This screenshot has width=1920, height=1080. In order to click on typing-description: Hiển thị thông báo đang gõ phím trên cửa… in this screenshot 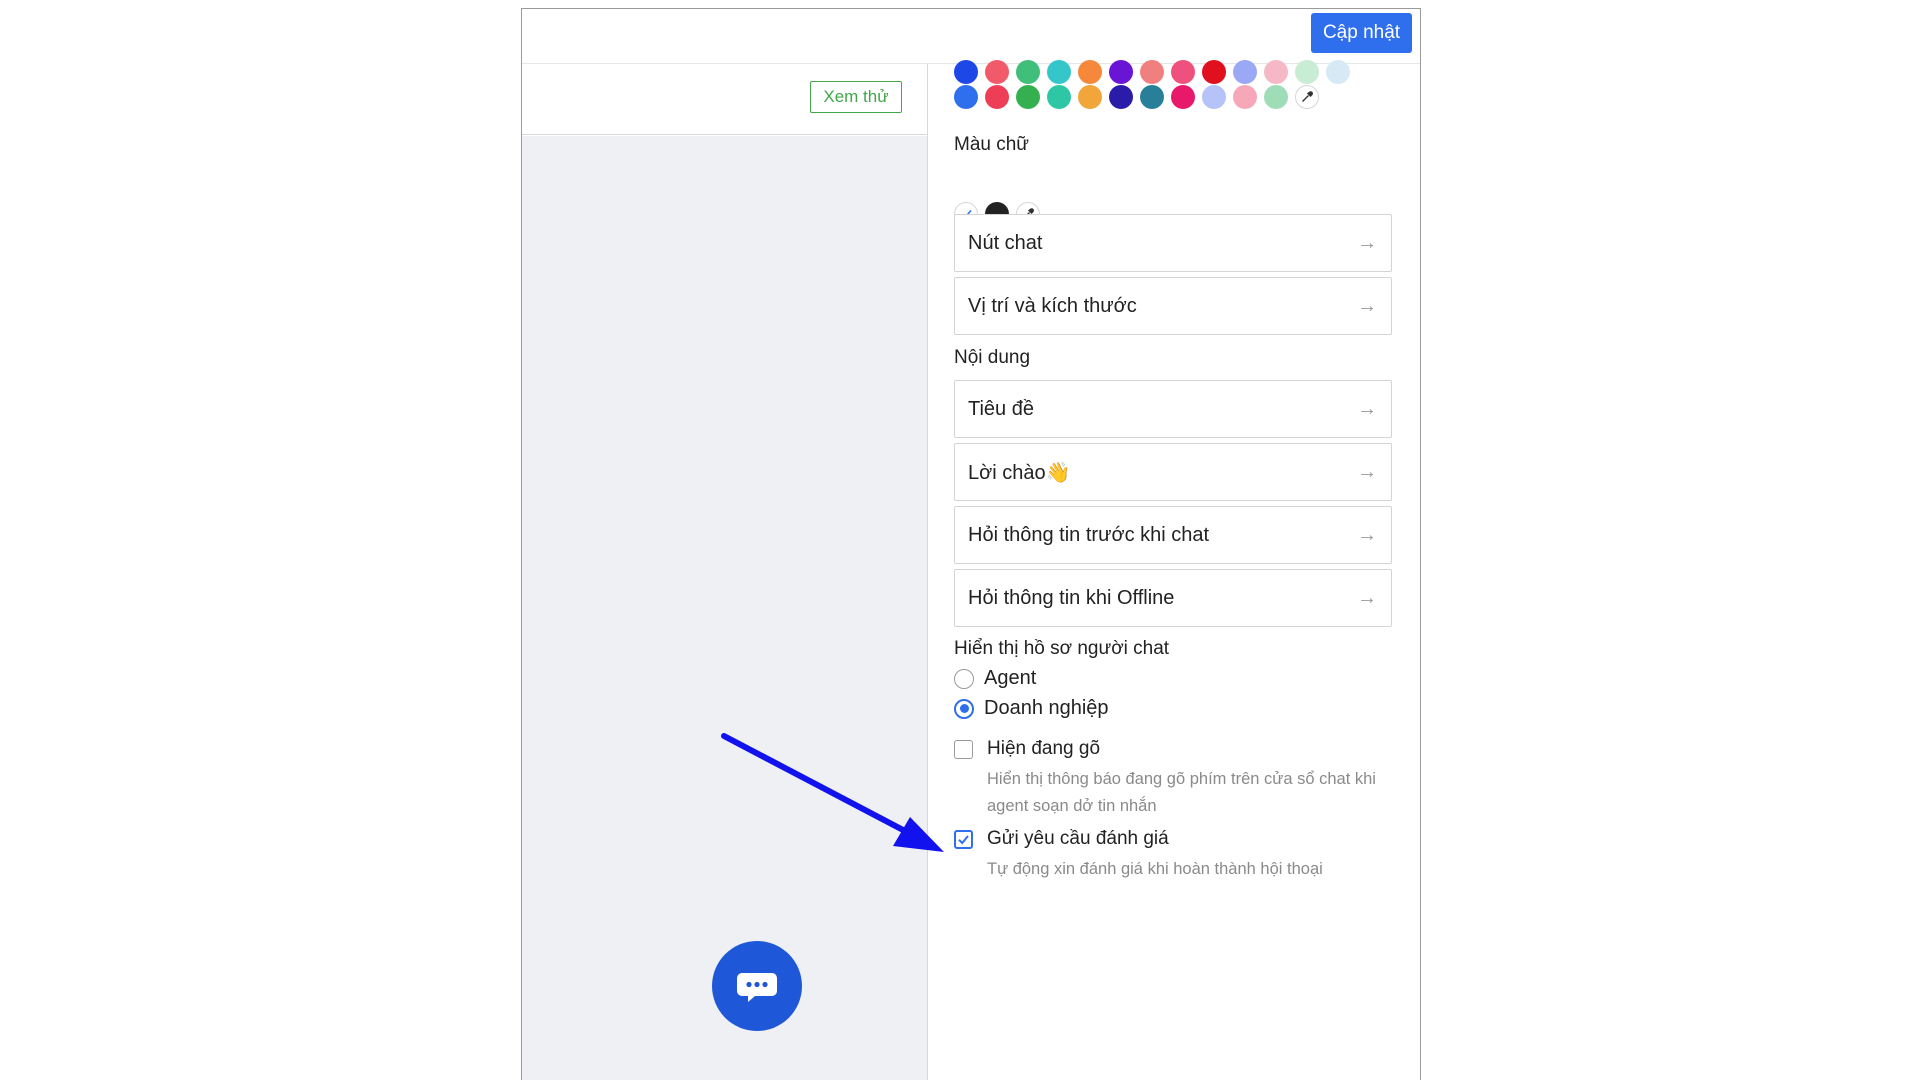, I will do `click(1181, 792)`.